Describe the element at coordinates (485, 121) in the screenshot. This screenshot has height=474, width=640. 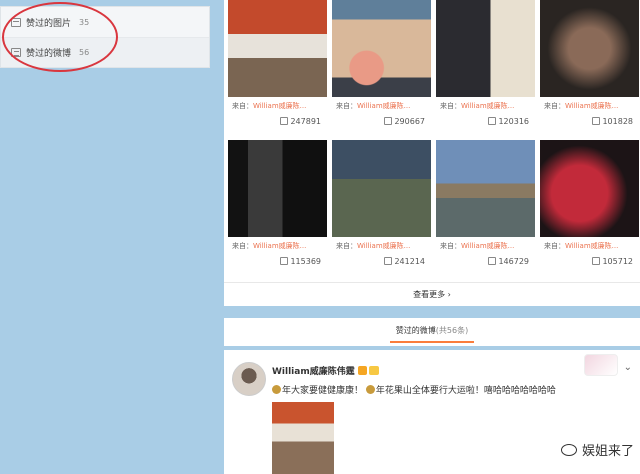
I see `like-count: 120316` at that location.